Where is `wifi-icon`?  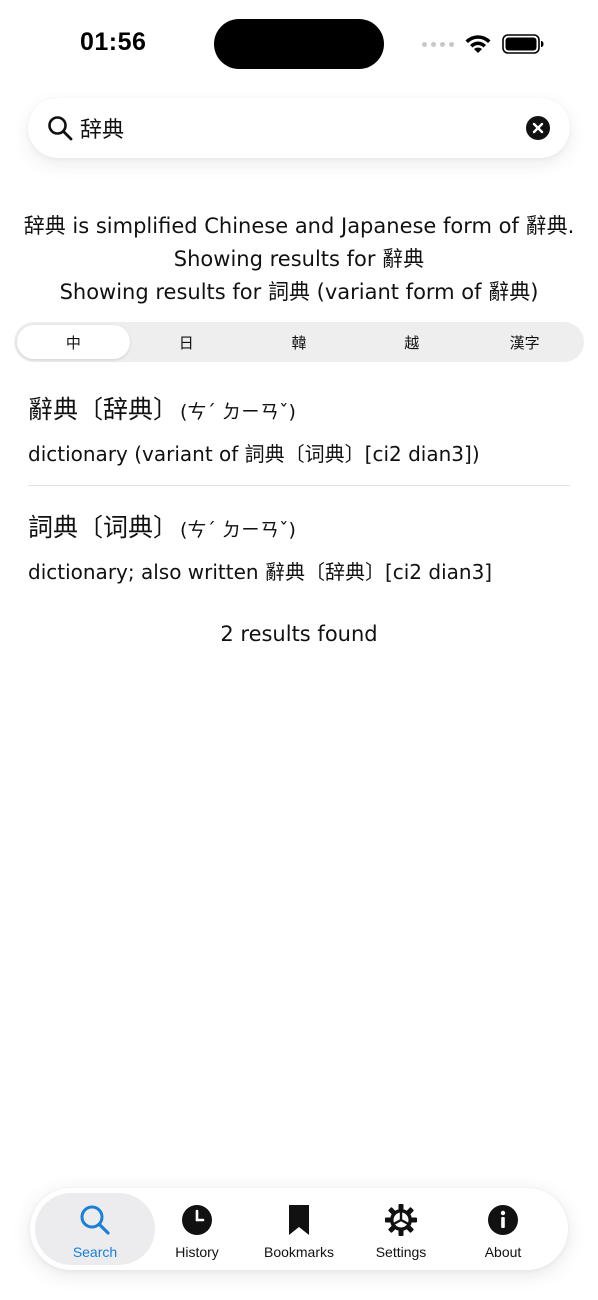 wifi-icon is located at coordinates (478, 44).